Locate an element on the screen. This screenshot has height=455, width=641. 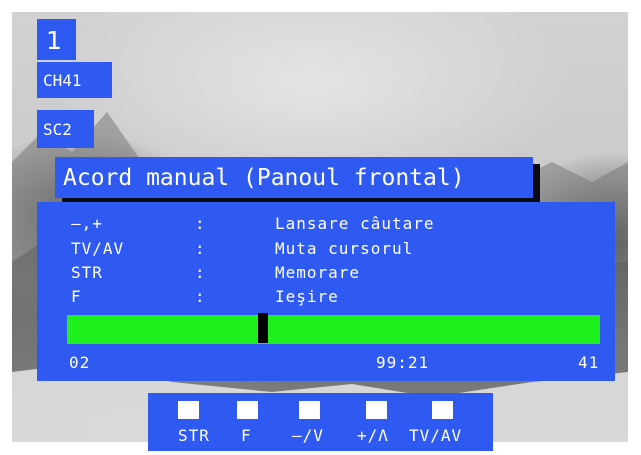
key-label: +/Λ is located at coordinates (373, 435).